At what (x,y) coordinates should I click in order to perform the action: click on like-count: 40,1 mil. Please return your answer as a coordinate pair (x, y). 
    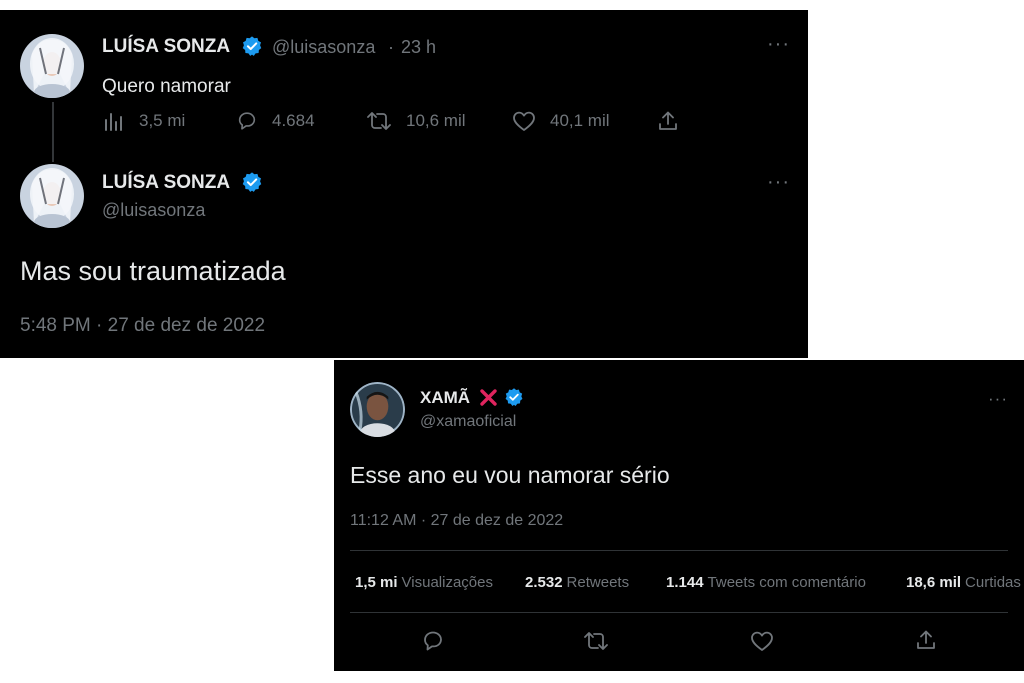
    Looking at the image, I should click on (580, 120).